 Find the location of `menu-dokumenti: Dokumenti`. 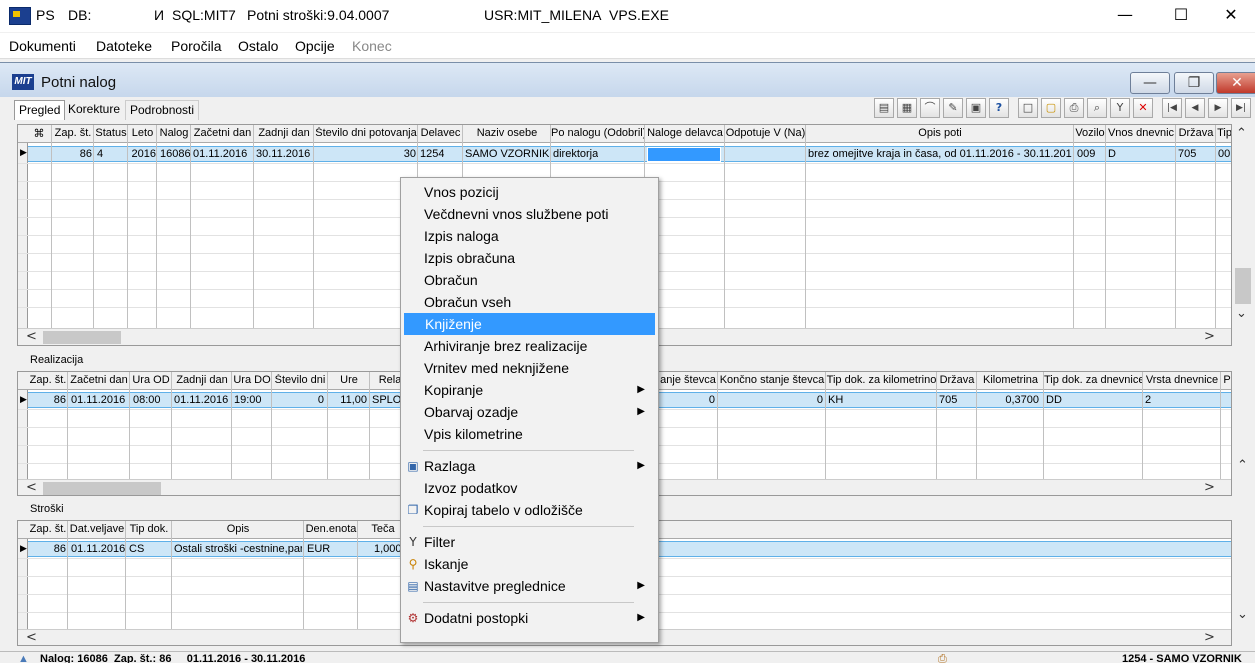

menu-dokumenti: Dokumenti is located at coordinates (42, 46).